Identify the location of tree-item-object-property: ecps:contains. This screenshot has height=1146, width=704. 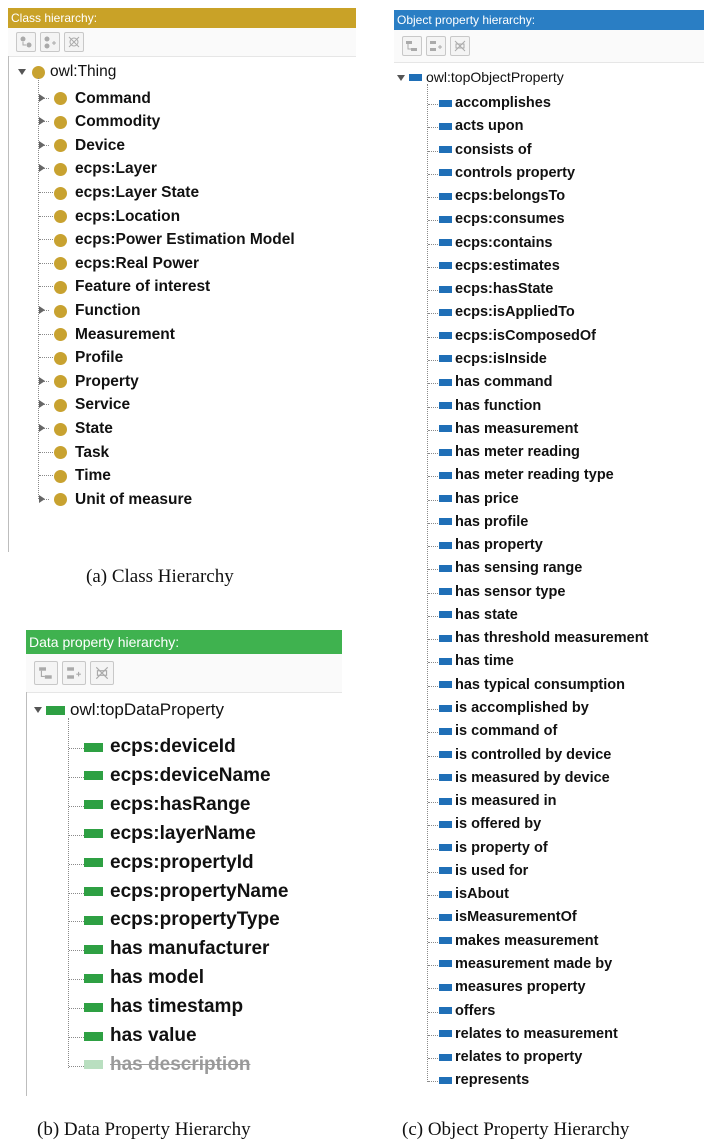
(496, 243).